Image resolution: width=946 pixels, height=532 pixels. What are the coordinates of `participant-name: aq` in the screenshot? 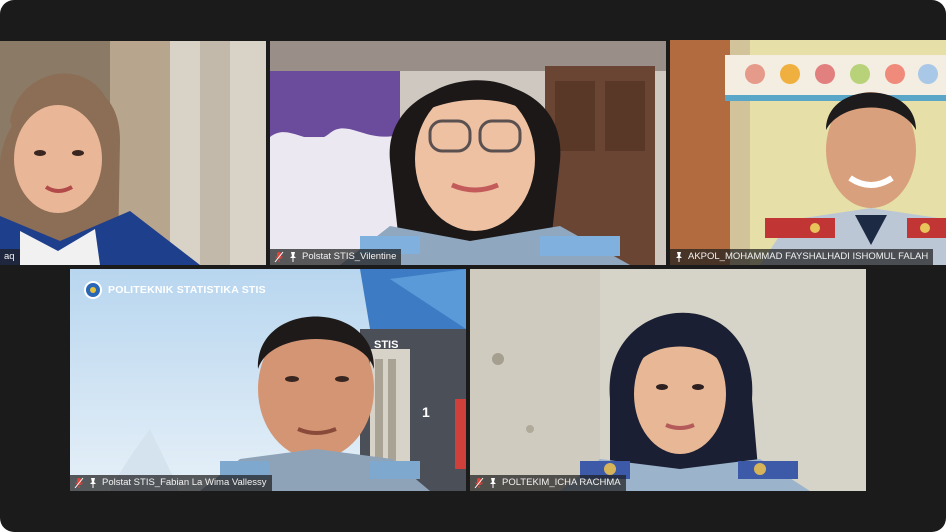 It's located at (9, 256).